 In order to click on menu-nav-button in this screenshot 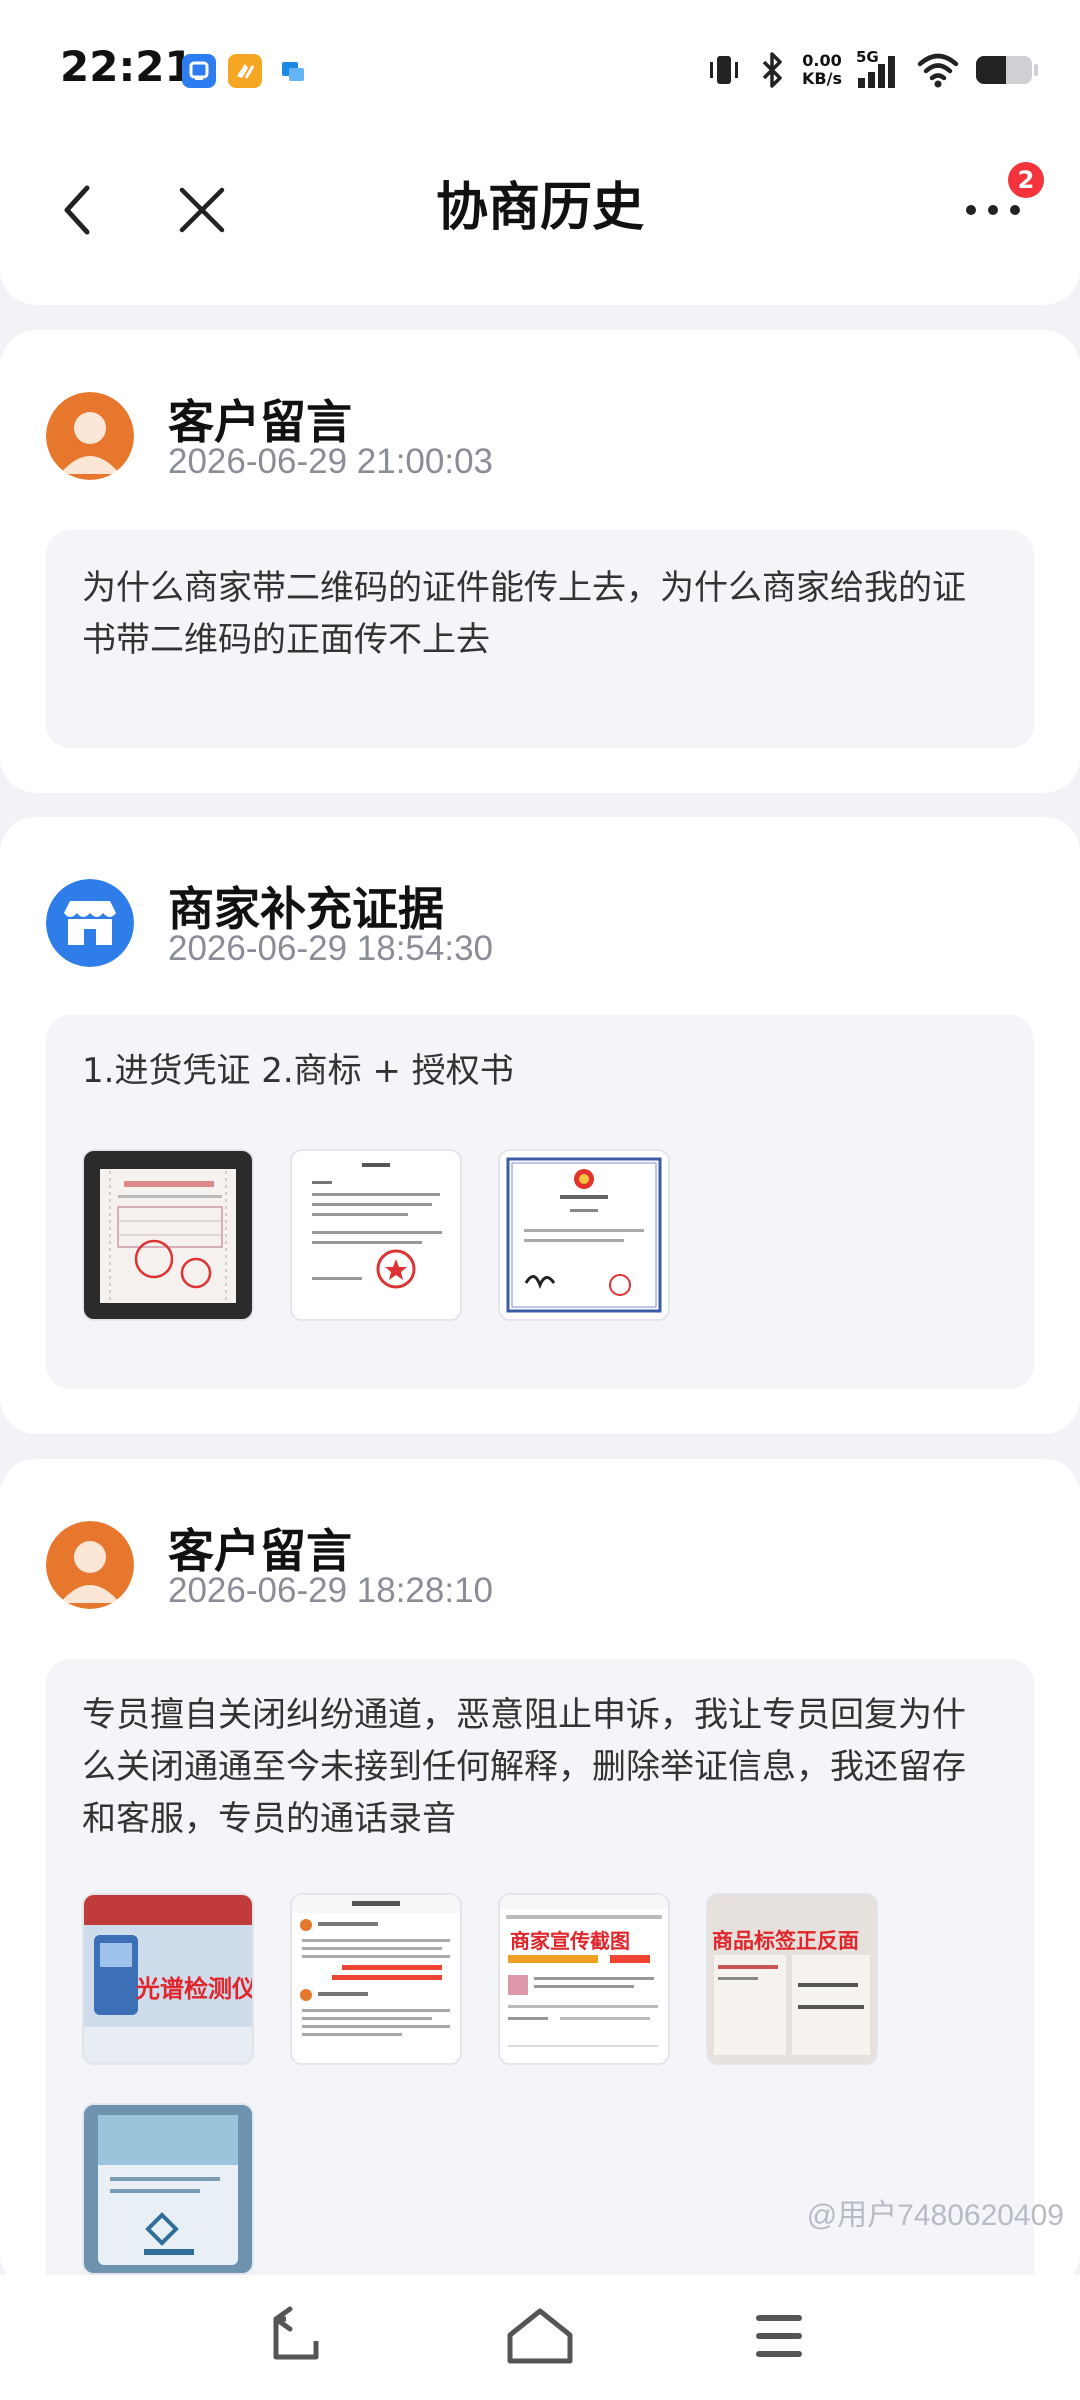, I will do `click(780, 2338)`.